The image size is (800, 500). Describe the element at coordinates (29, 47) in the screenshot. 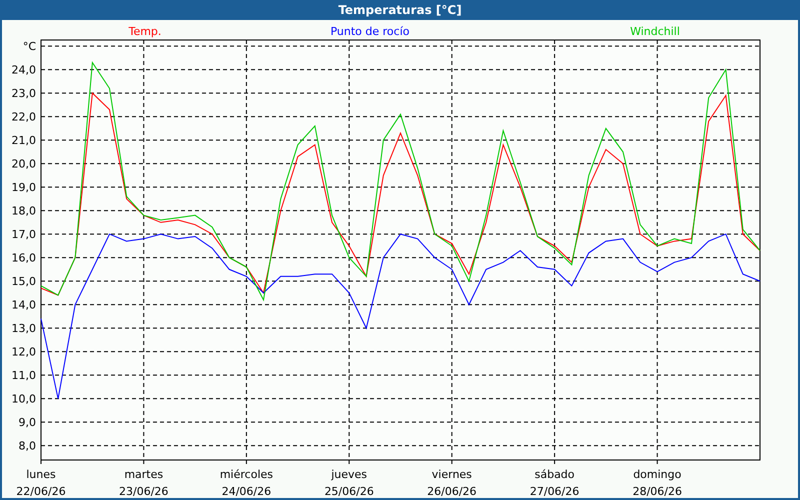

I see `axis-tick-label: °C` at that location.